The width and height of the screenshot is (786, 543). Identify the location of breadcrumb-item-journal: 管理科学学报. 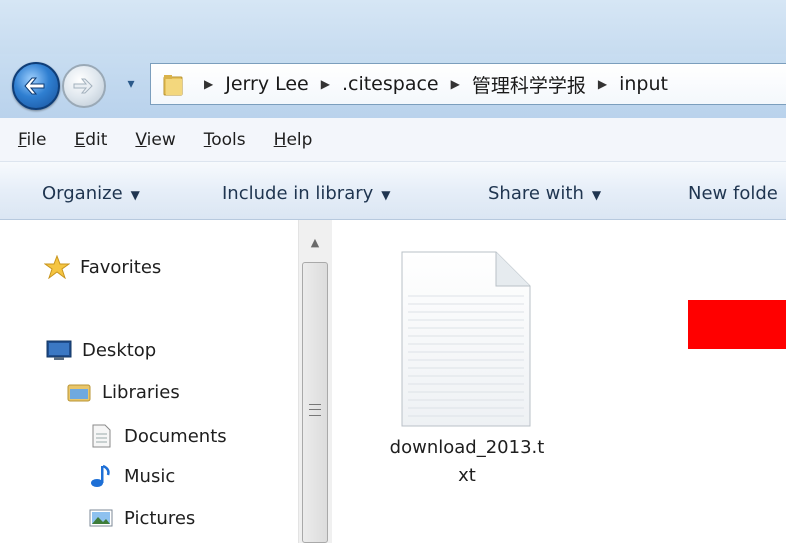
(529, 84).